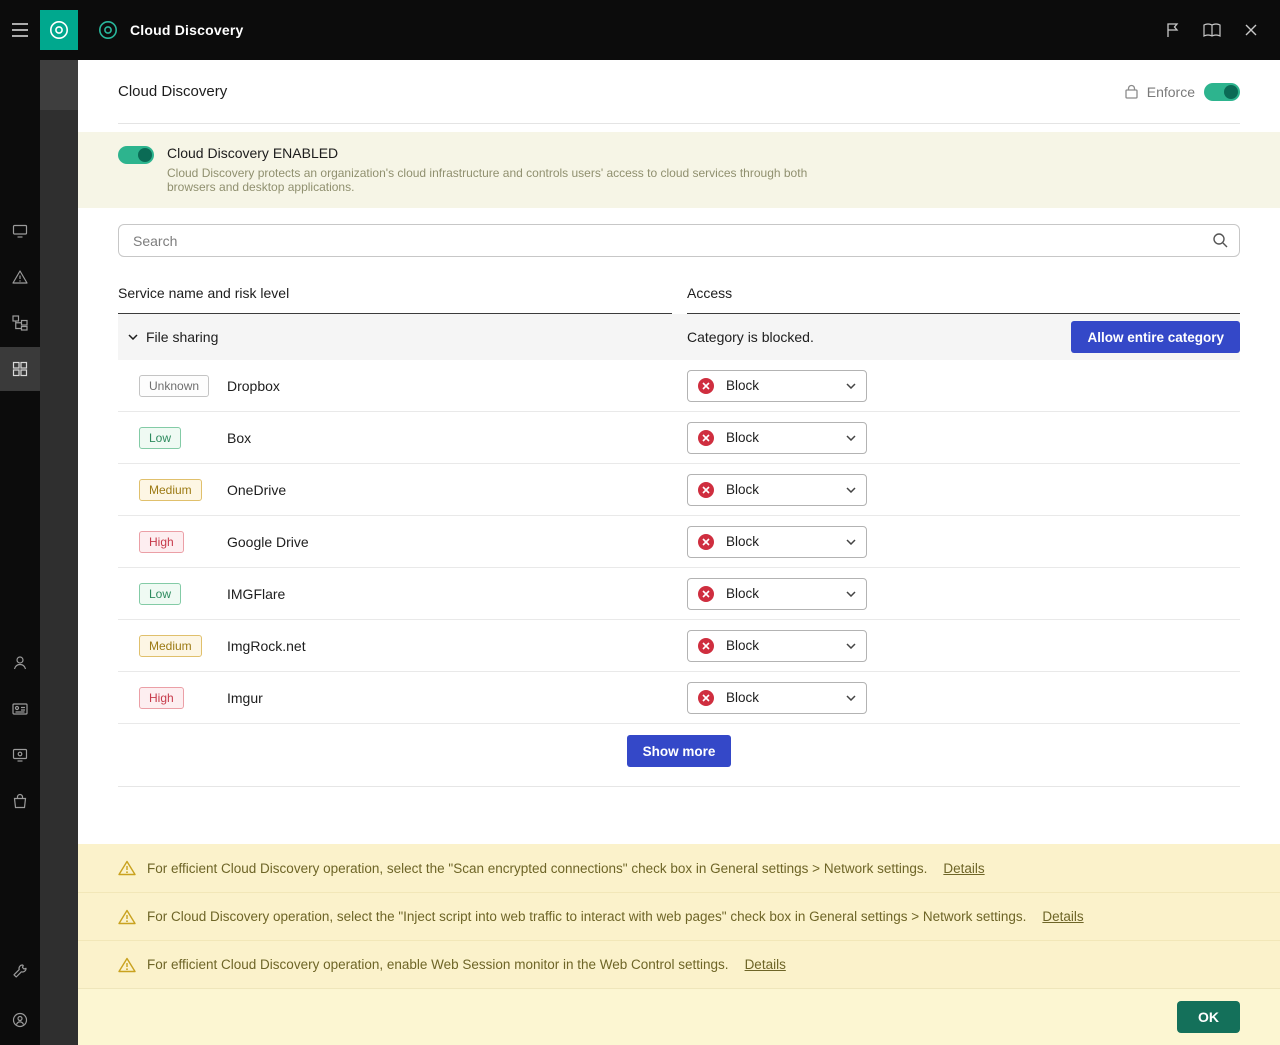 The image size is (1280, 1045). Describe the element at coordinates (1170, 91) in the screenshot. I see `enforce-label: Enforce` at that location.